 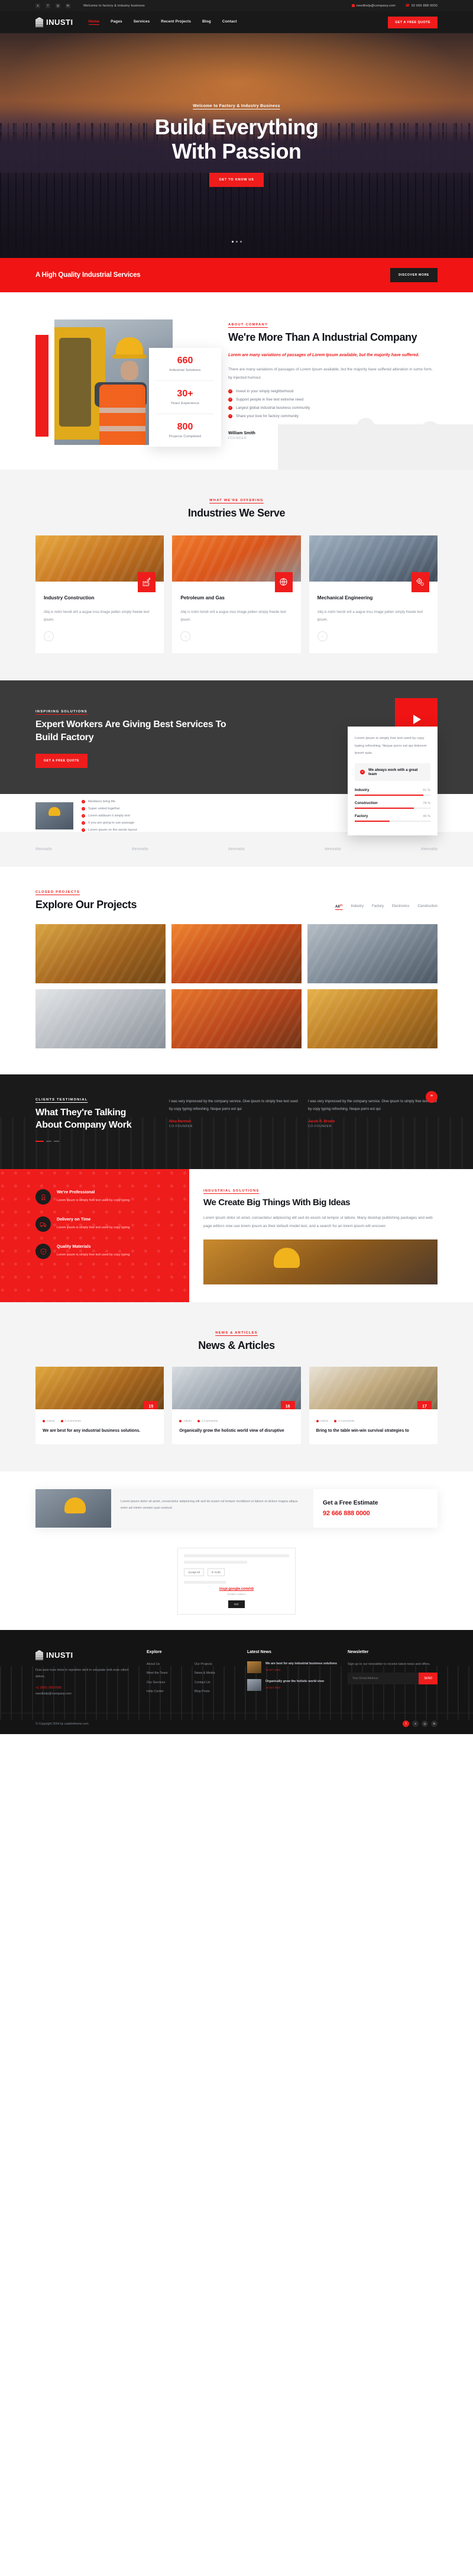 What do you see at coordinates (237, 1604) in the screenshot?
I see `go-button: GO` at bounding box center [237, 1604].